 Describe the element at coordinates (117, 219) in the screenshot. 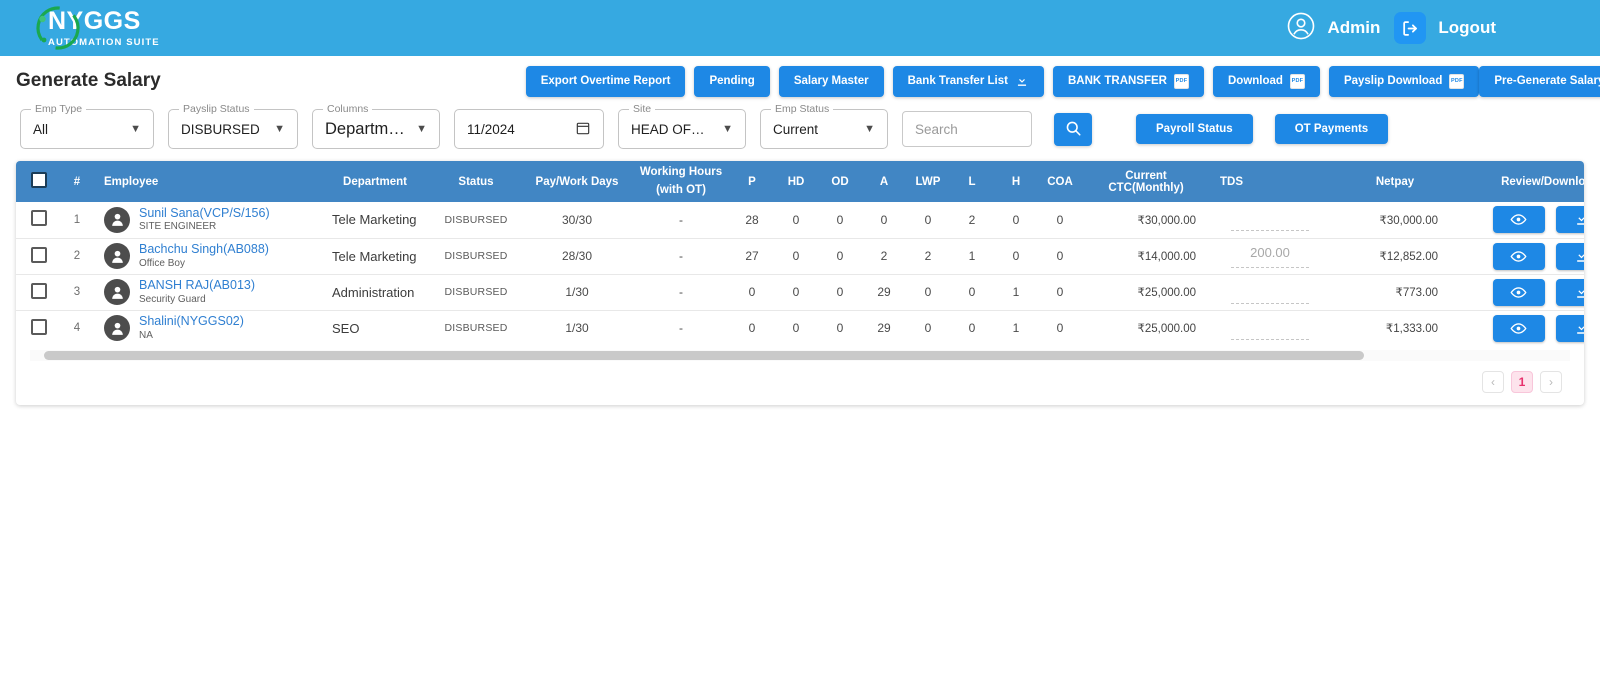

I see `avatar` at that location.